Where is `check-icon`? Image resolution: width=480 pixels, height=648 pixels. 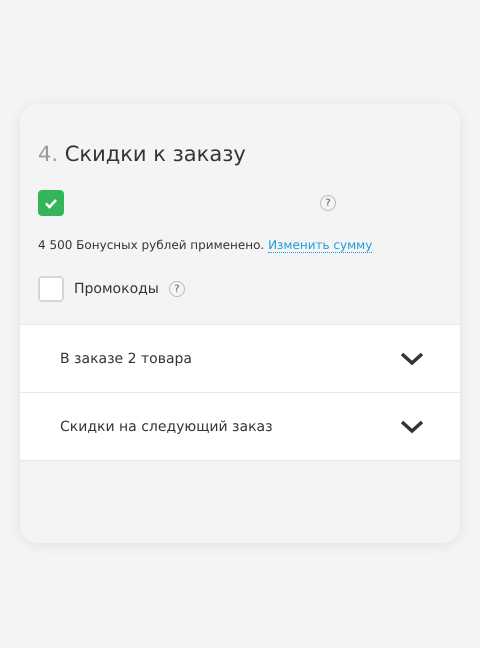 check-icon is located at coordinates (51, 203).